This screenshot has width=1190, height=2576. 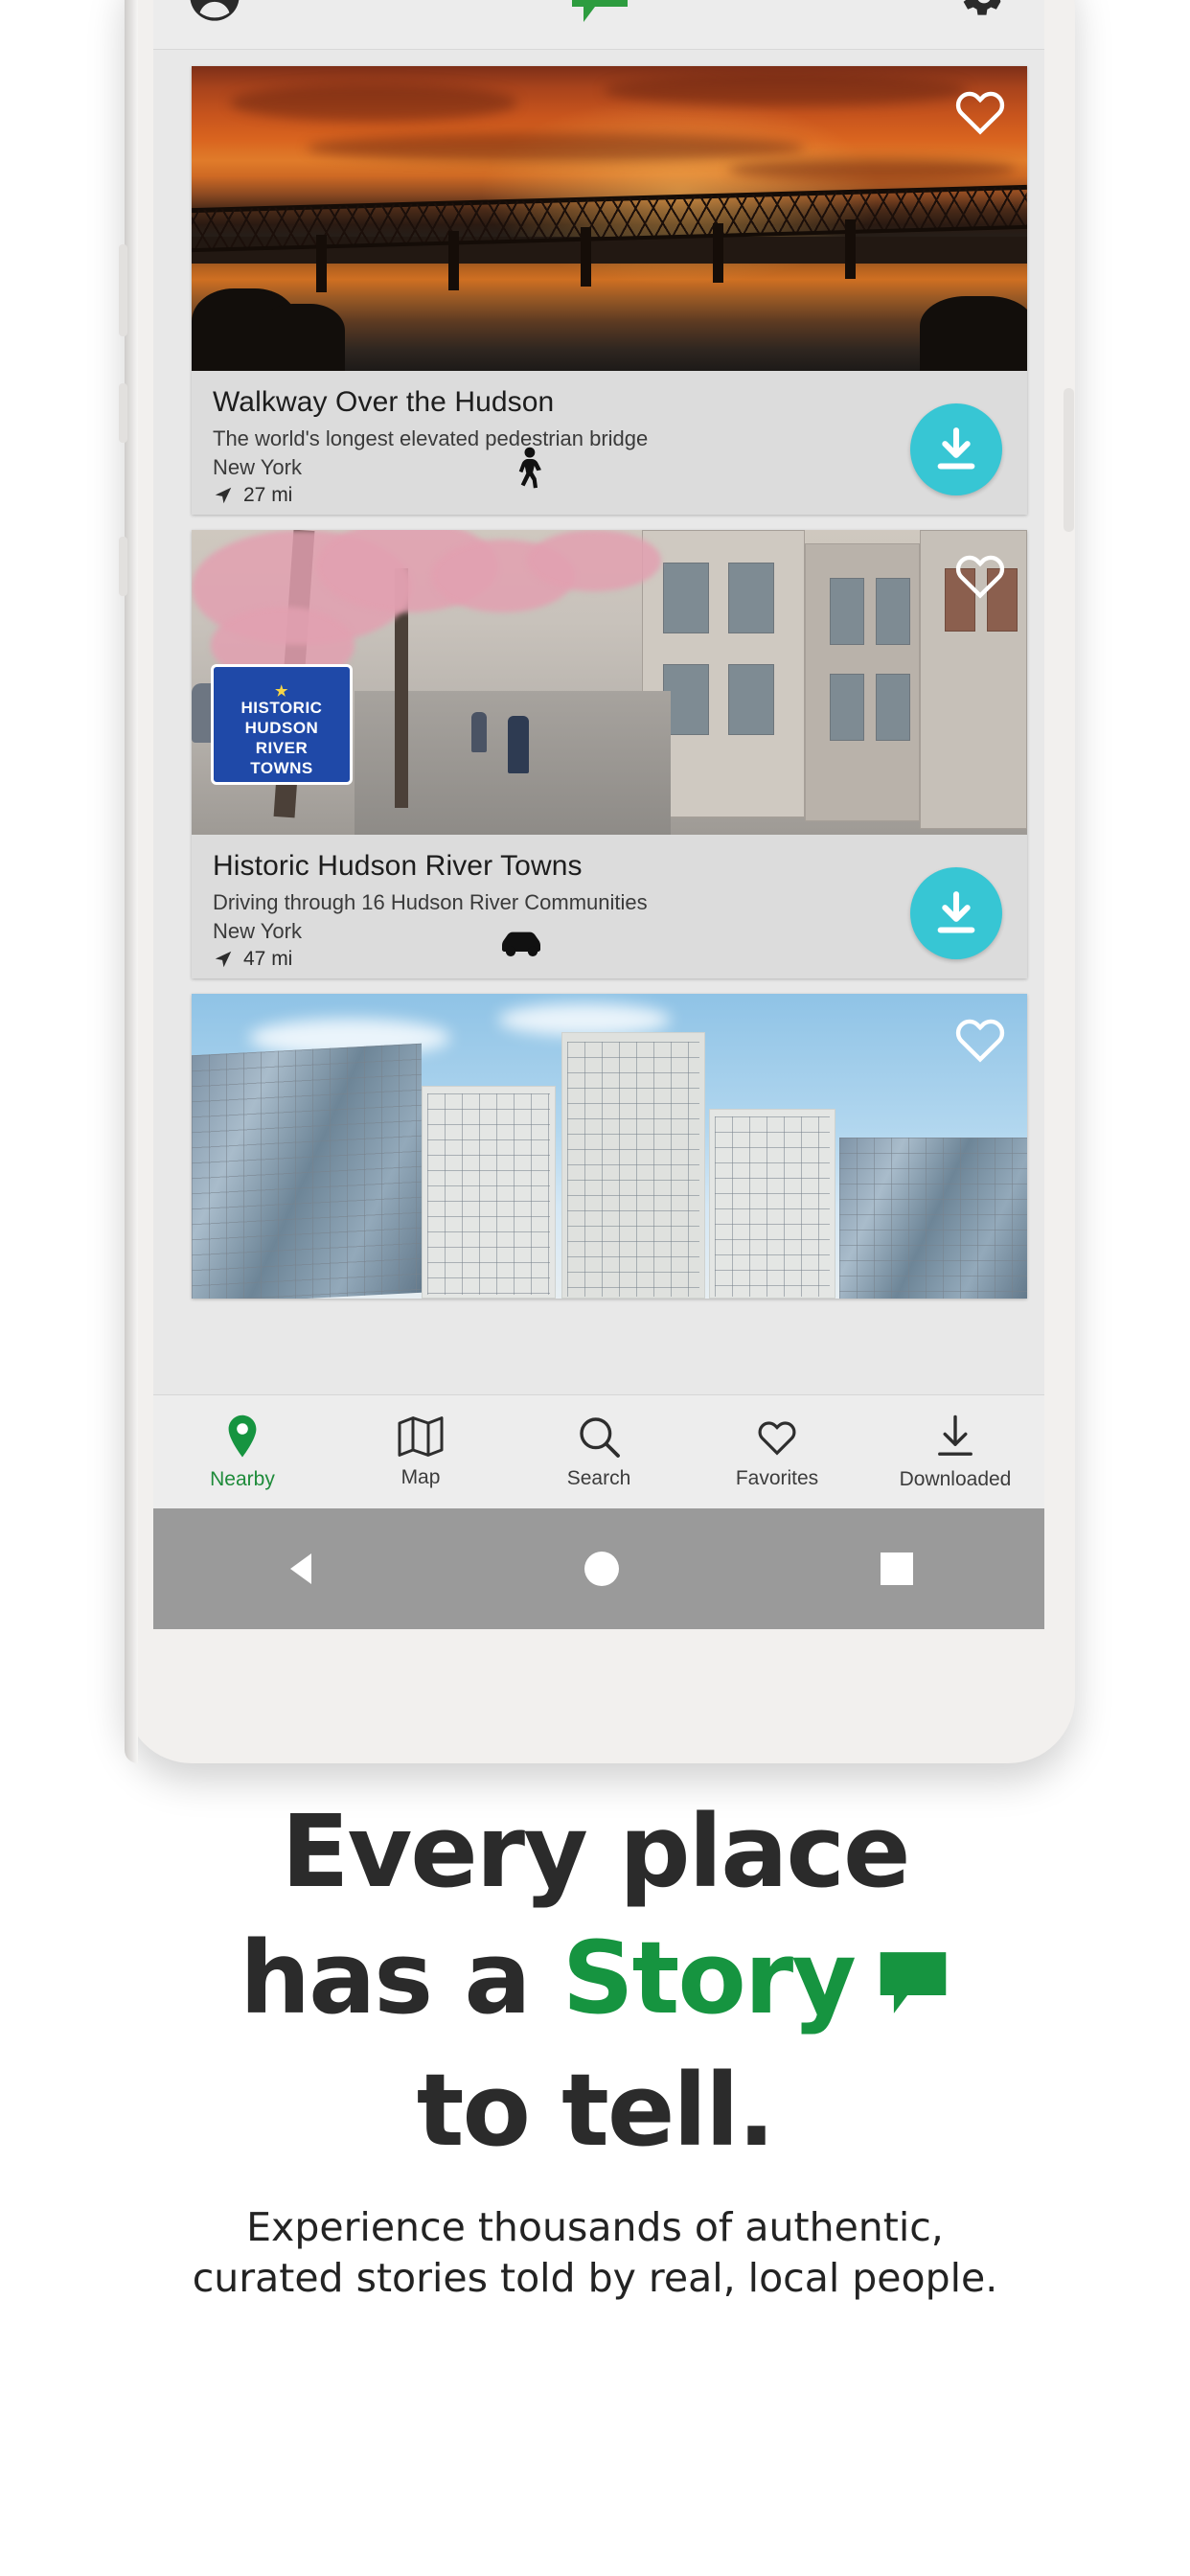 I want to click on sign-line-4: TOWNS, so click(x=281, y=768).